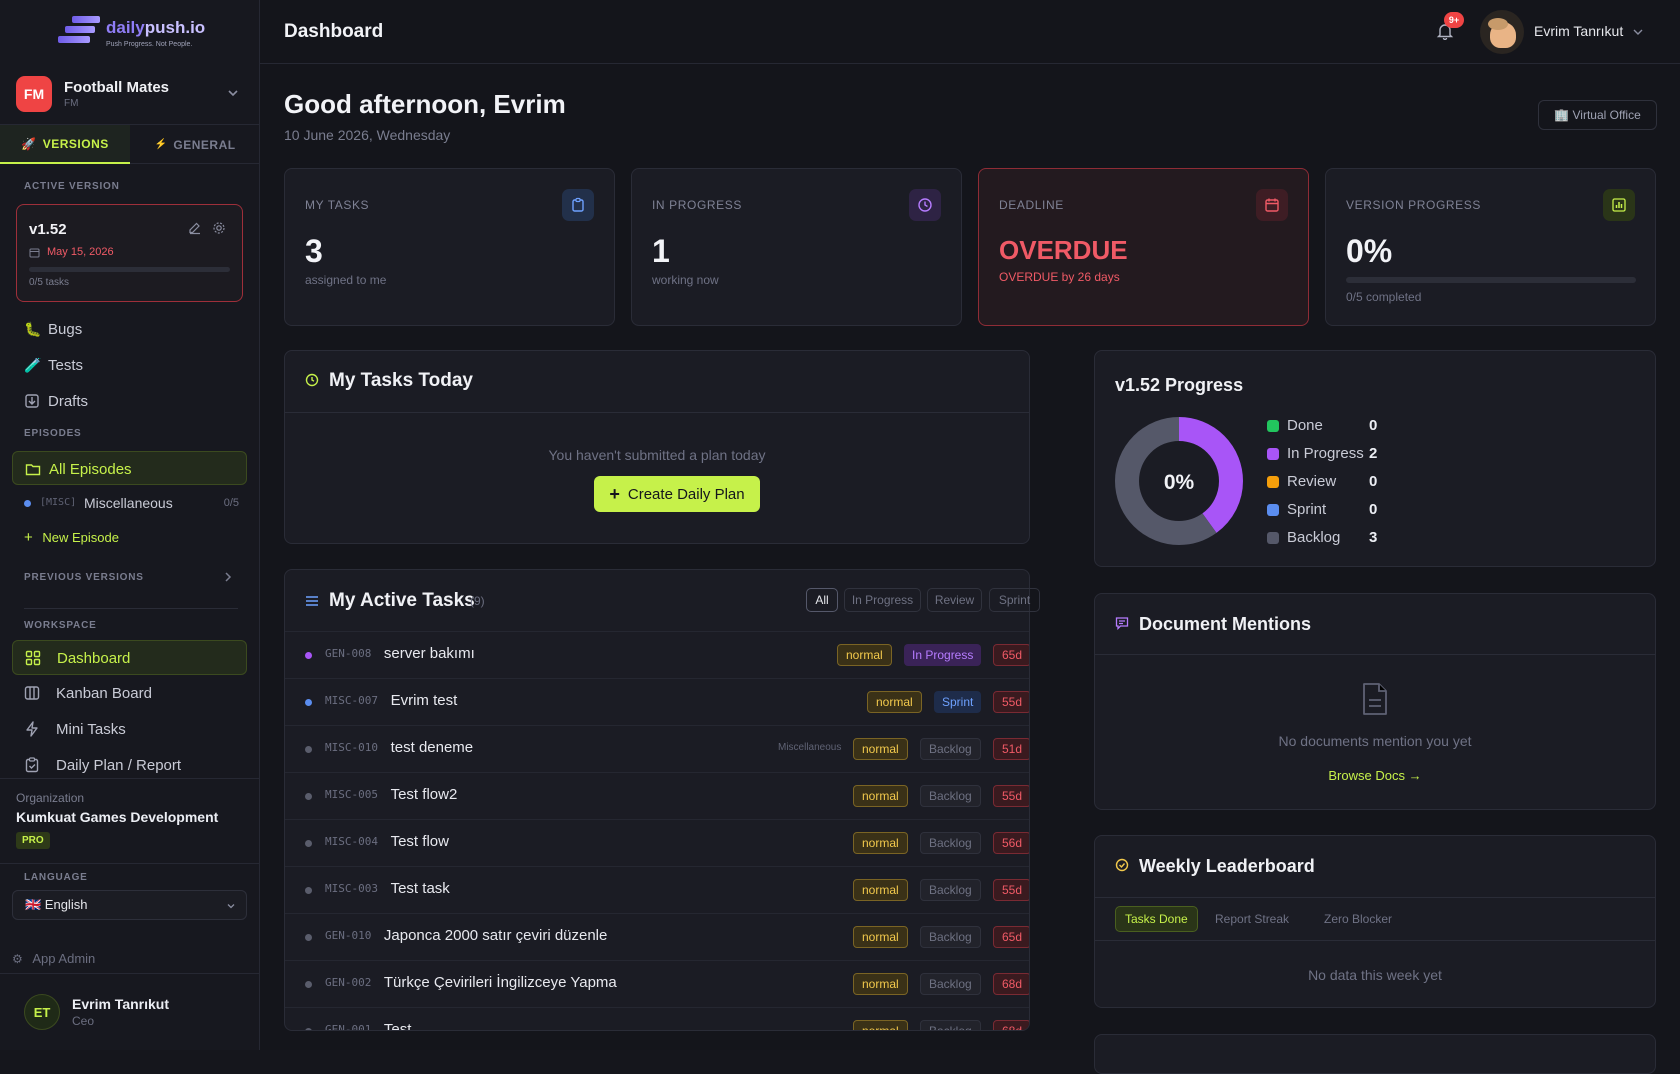 This screenshot has height=1074, width=1680. I want to click on tab-tasks-done: Tasks Done, so click(1156, 919).